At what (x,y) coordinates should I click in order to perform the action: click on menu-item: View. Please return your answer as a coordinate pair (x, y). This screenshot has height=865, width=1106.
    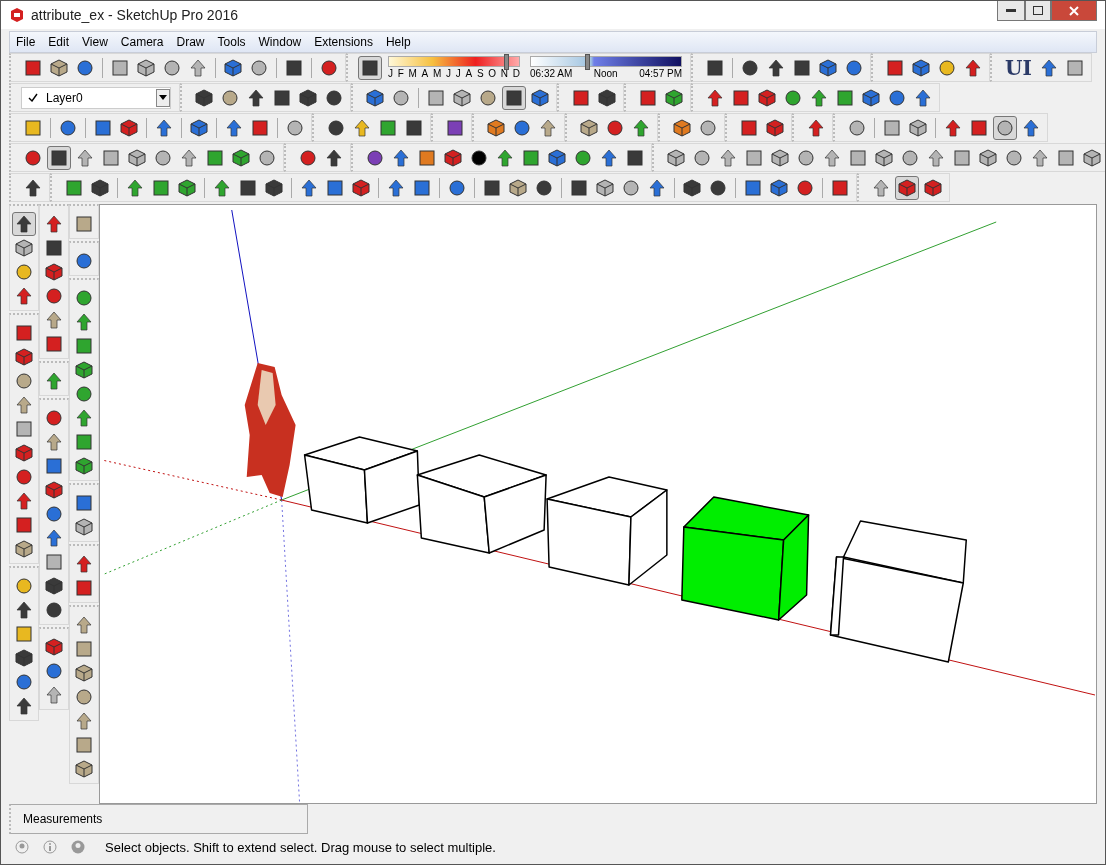
    Looking at the image, I should click on (95, 42).